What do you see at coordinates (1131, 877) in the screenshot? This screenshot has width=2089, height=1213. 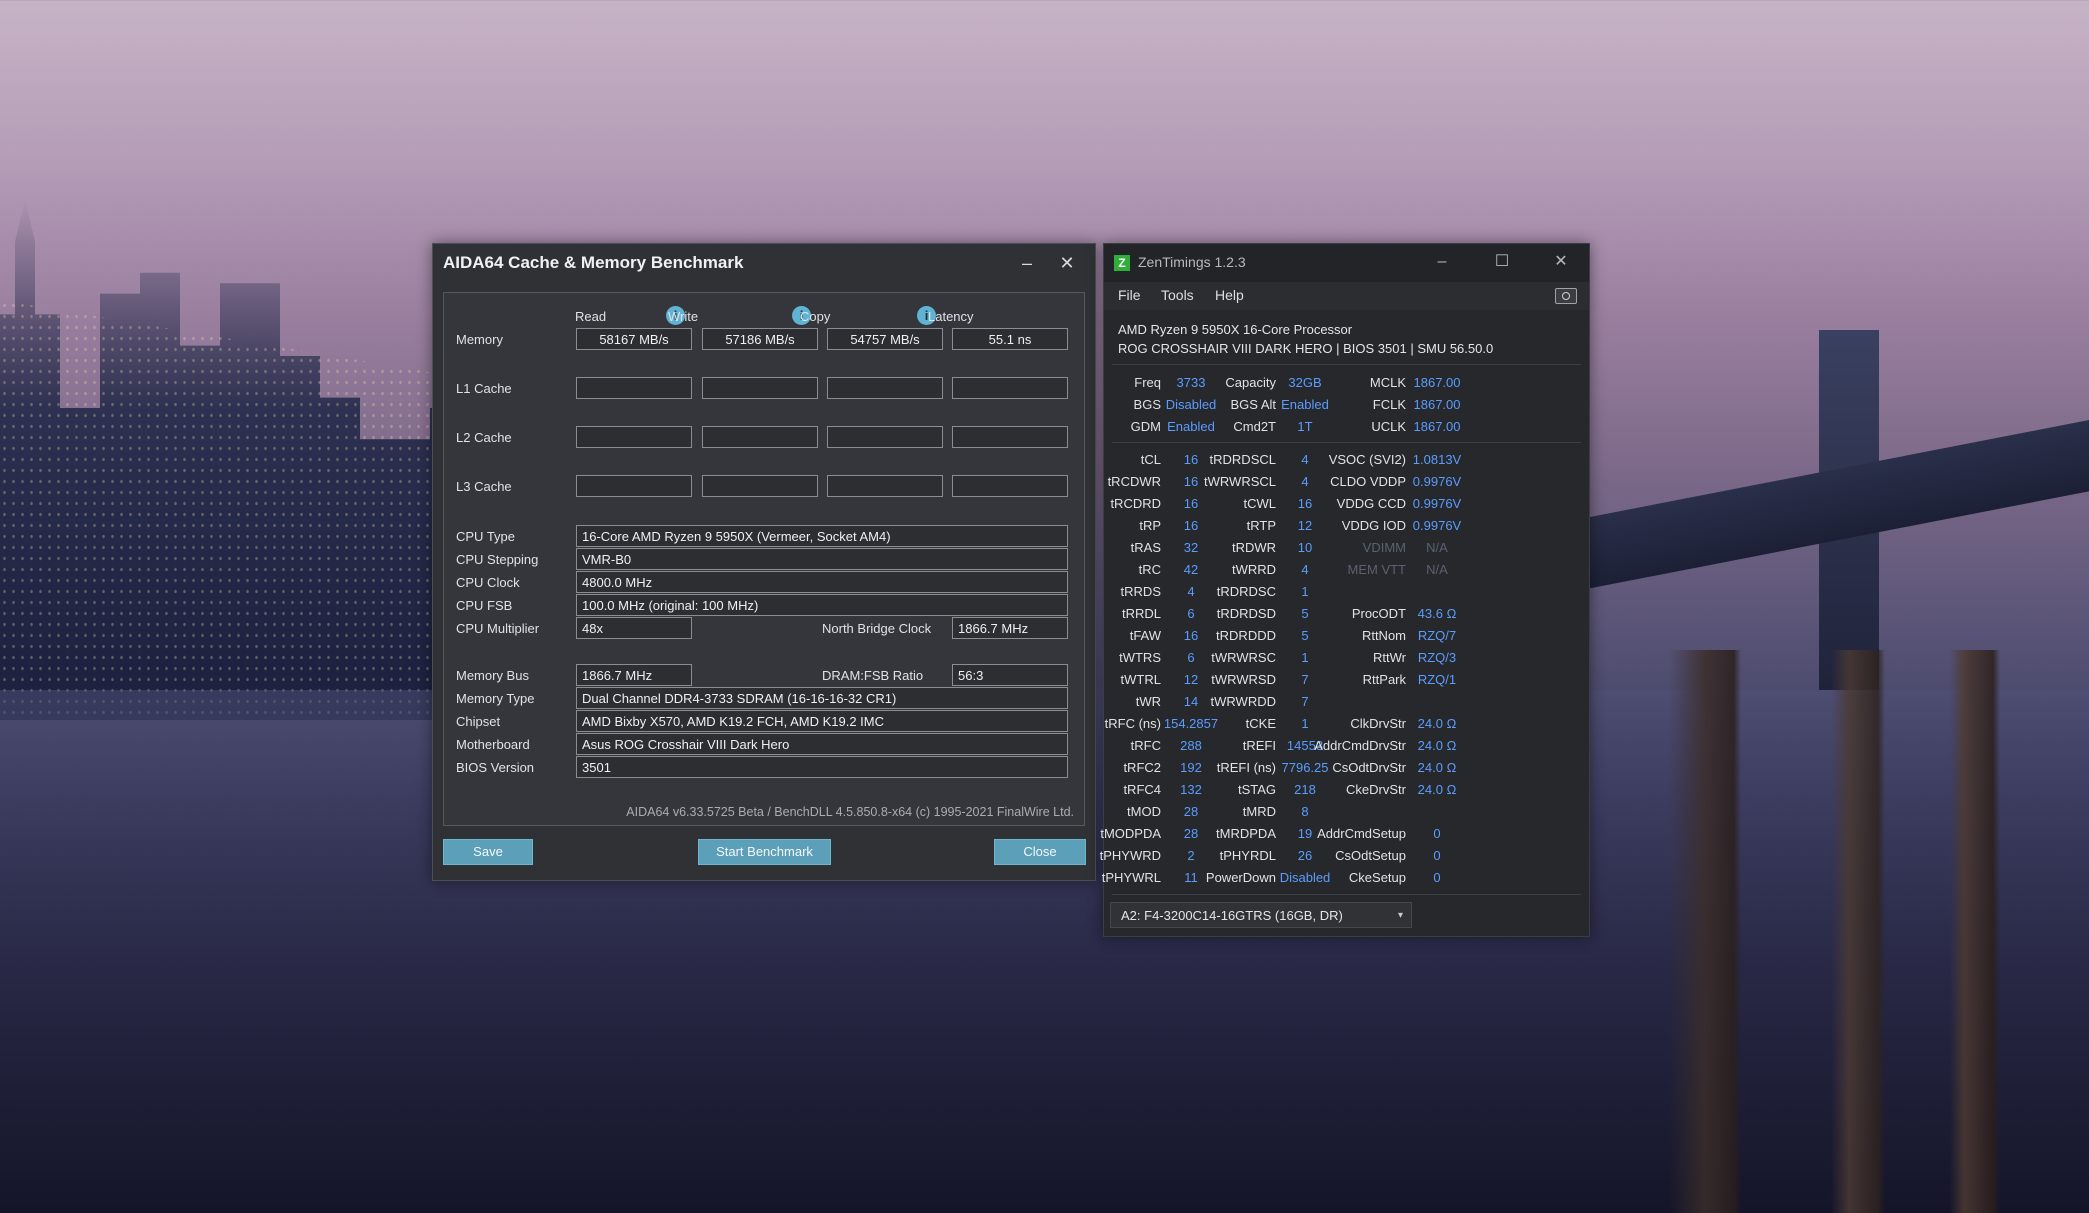 I see `timing-label: tPHYWRL` at bounding box center [1131, 877].